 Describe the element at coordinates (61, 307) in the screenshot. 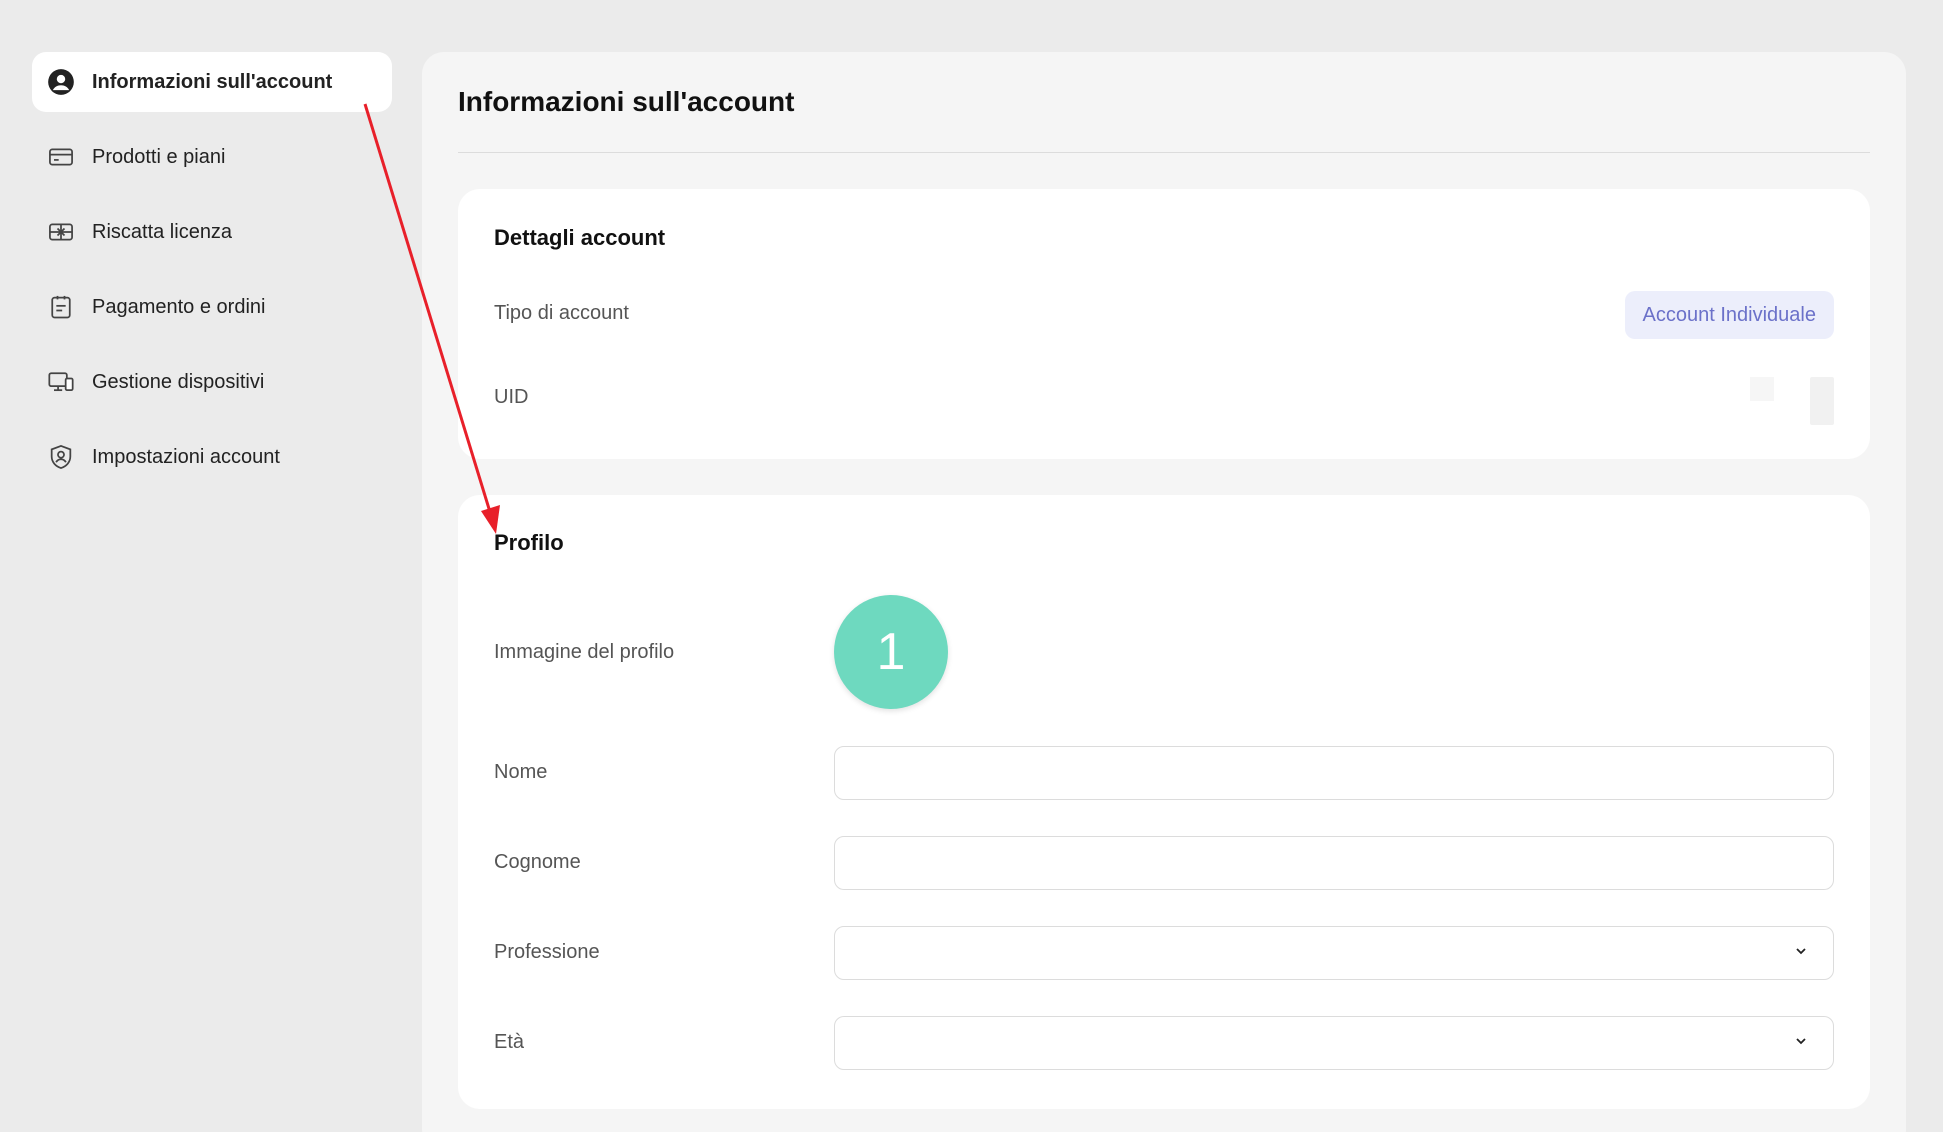

I see `clipboard-icon` at that location.